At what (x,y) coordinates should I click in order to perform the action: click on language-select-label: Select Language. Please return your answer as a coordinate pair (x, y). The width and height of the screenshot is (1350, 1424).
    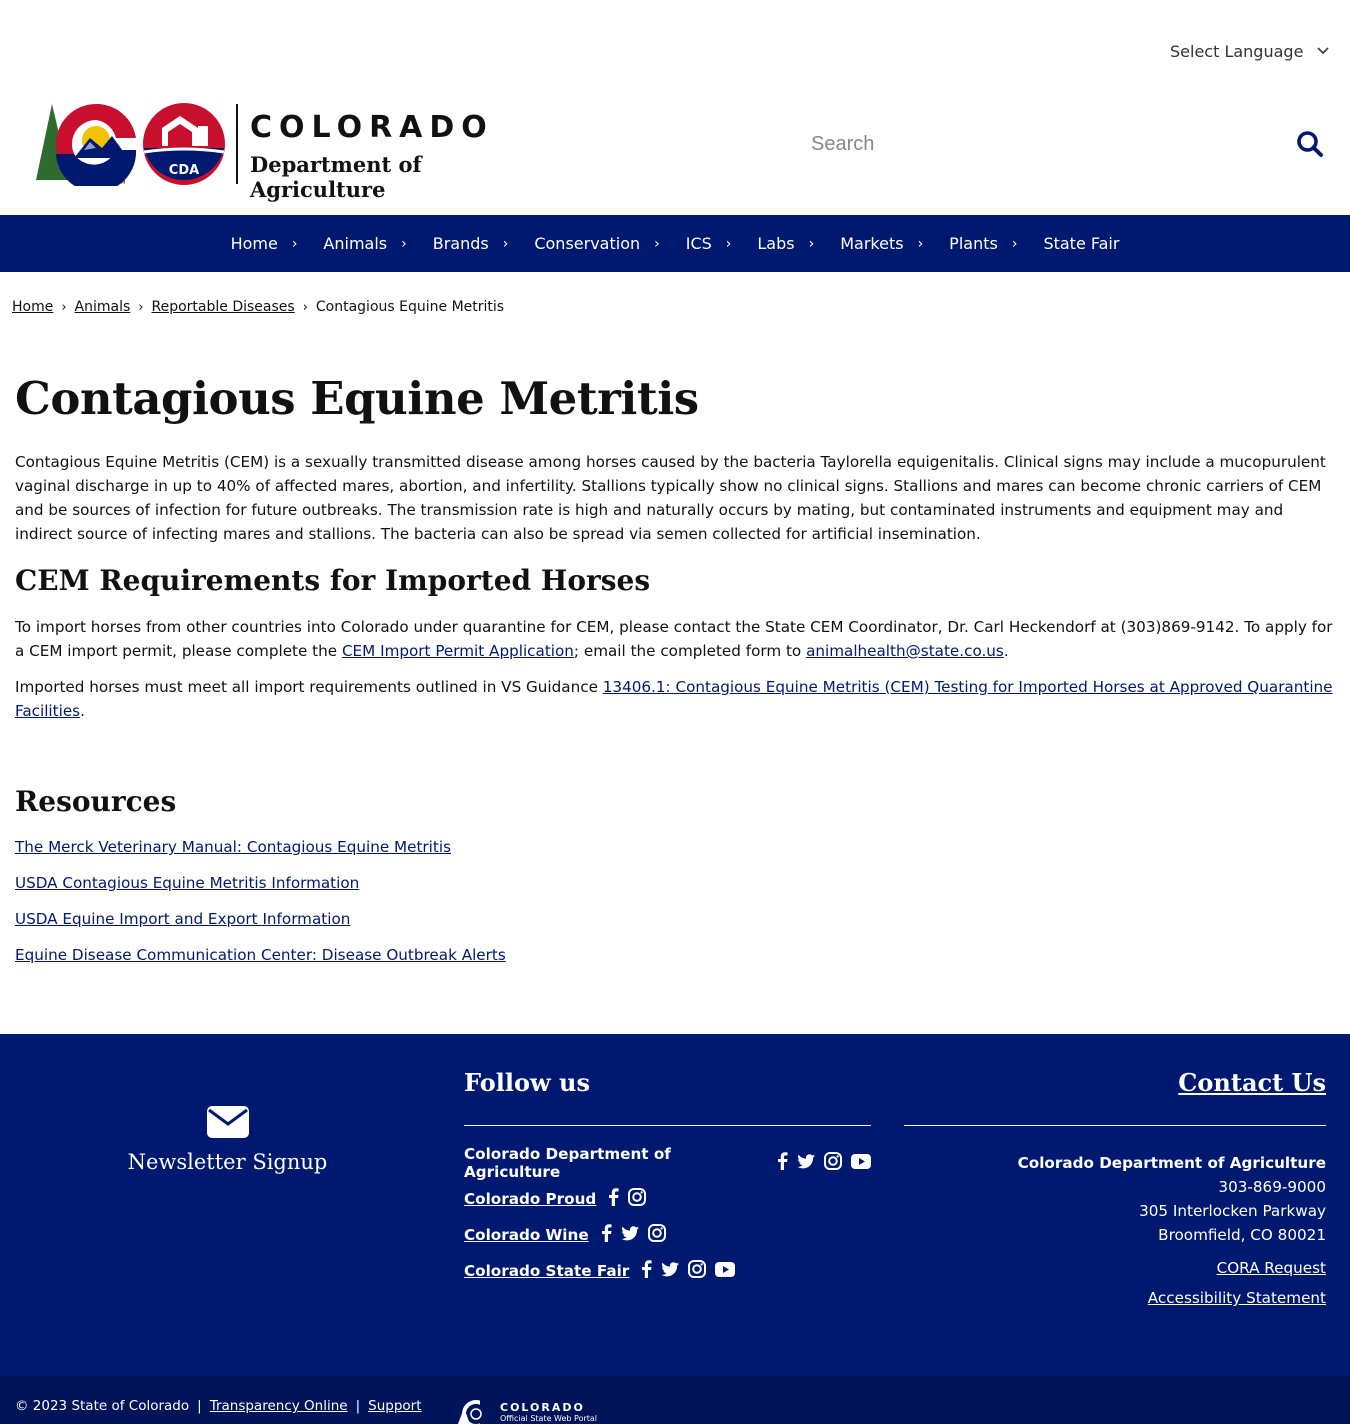
    Looking at the image, I should click on (1237, 51).